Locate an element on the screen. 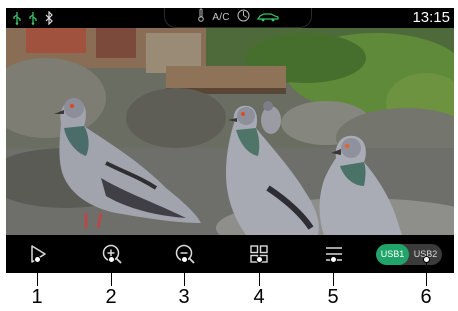  bluetooth-icon is located at coordinates (49, 18).